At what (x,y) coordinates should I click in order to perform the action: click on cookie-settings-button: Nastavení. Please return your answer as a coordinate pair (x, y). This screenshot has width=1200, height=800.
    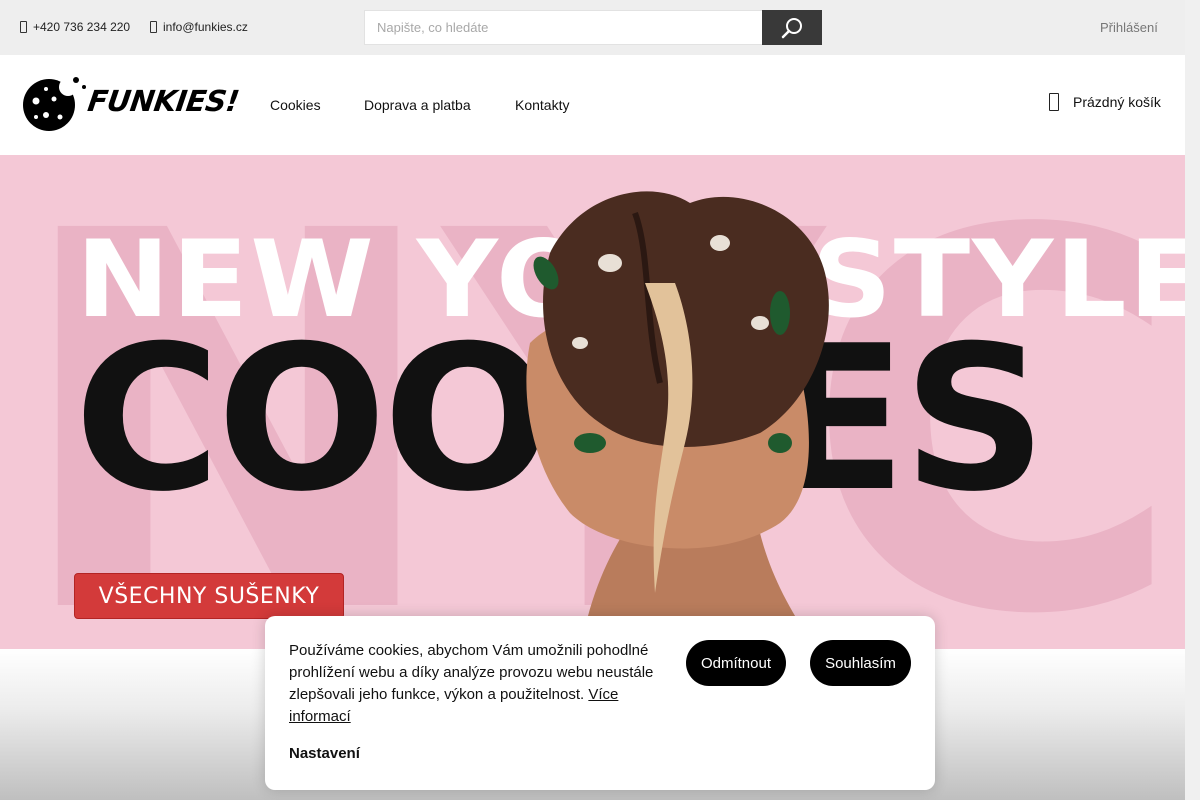
    Looking at the image, I should click on (324, 753).